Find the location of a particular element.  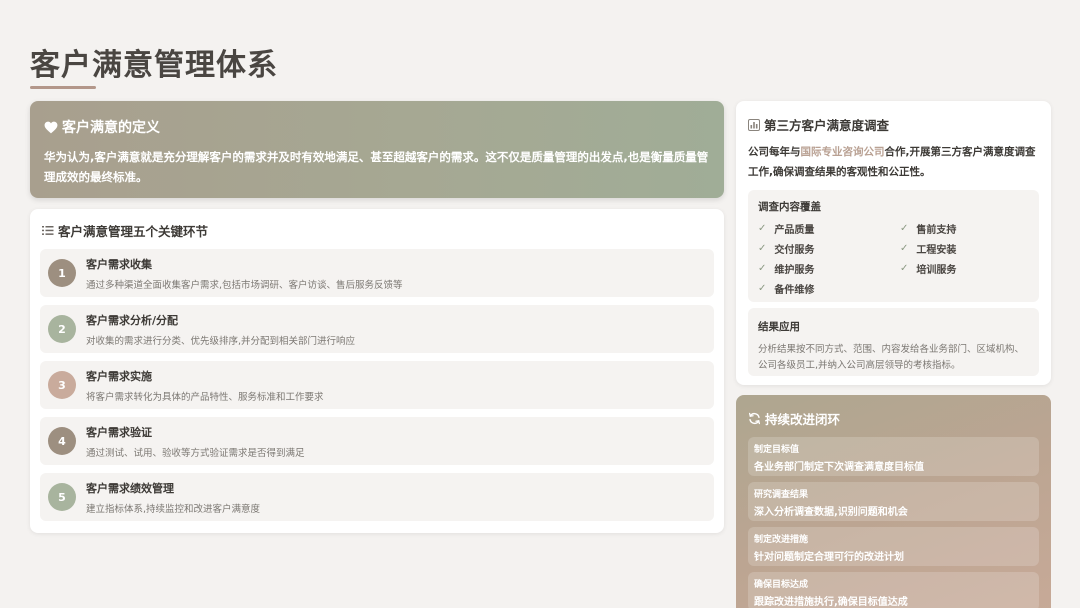

improvement-step: 制定改进措施 针对问题制定合理可行的改进计划 is located at coordinates (893, 546).